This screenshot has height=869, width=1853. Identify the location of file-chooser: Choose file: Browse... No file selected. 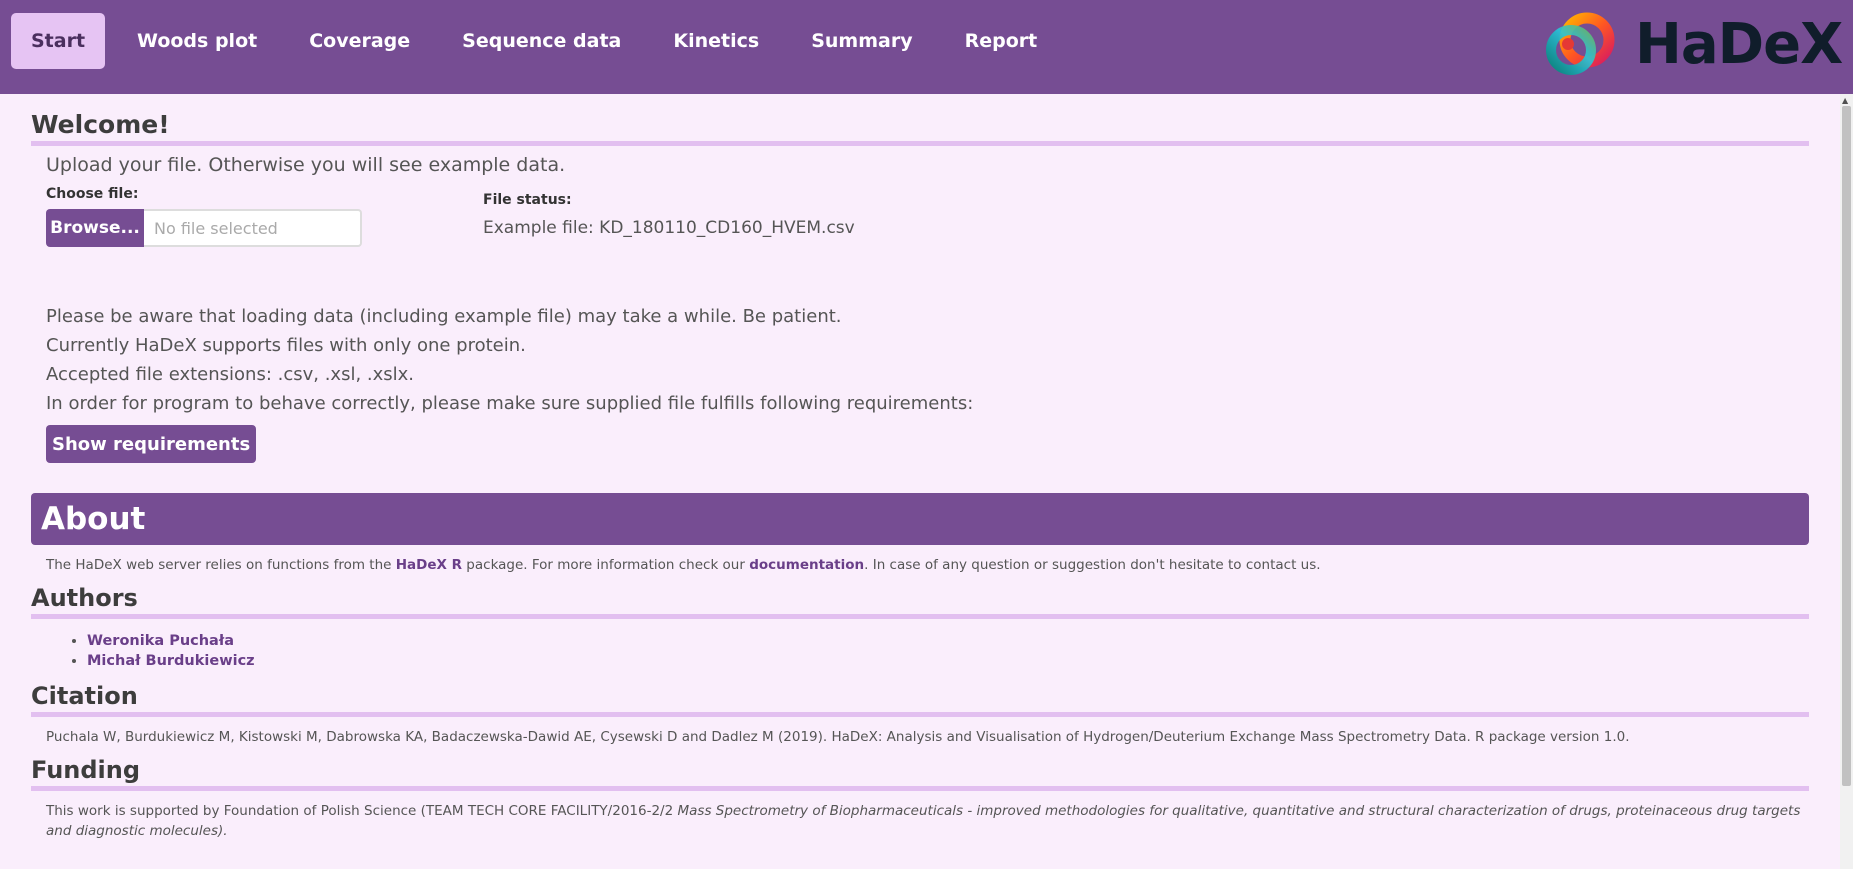
(204, 216).